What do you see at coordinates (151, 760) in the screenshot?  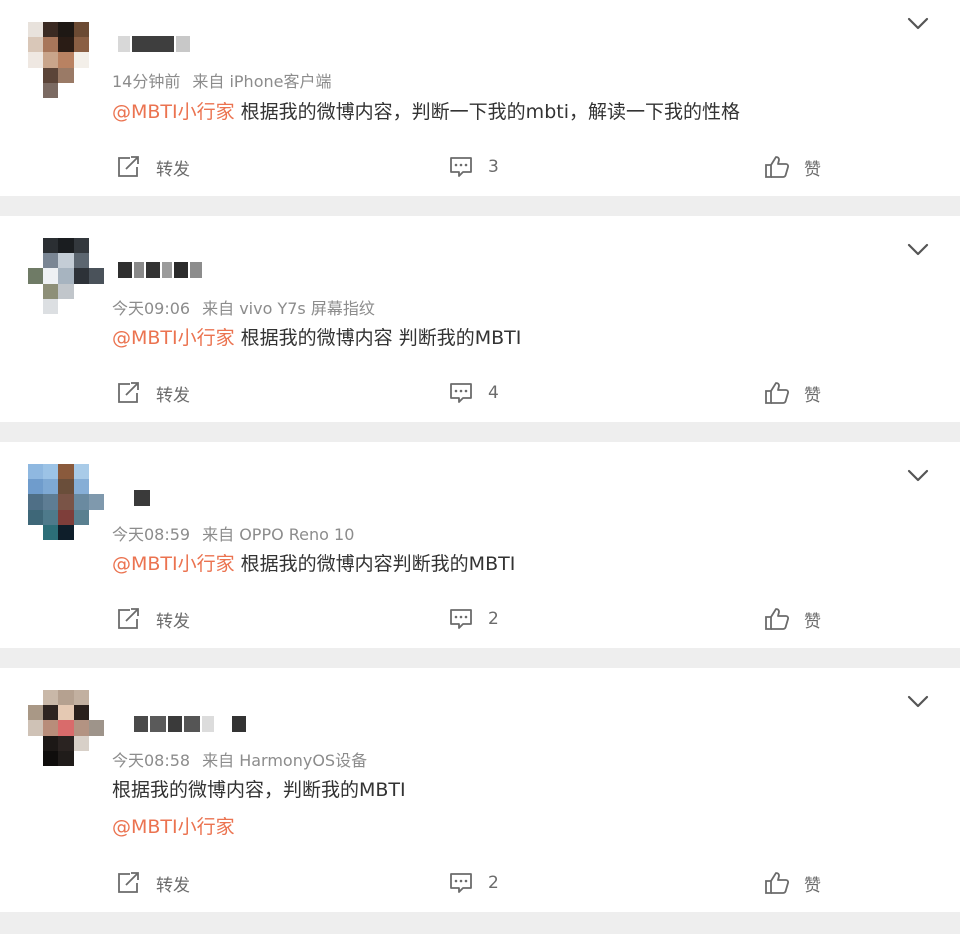 I see `post-time: 今天08:58` at bounding box center [151, 760].